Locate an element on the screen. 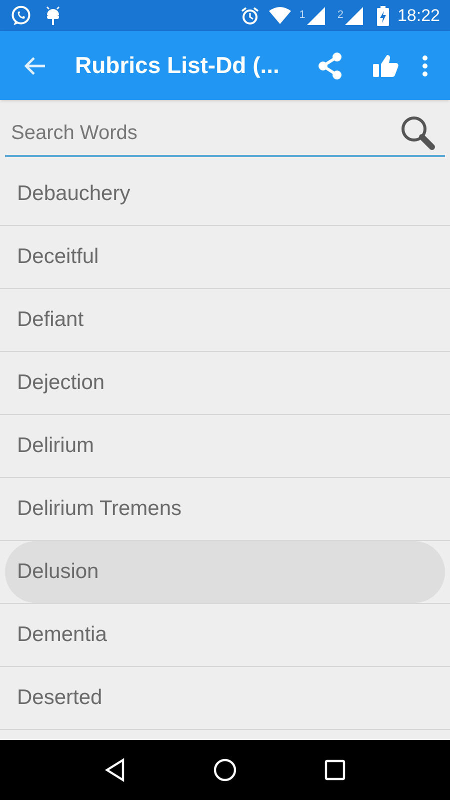 This screenshot has width=450, height=800. chat-app-icon is located at coordinates (21, 15).